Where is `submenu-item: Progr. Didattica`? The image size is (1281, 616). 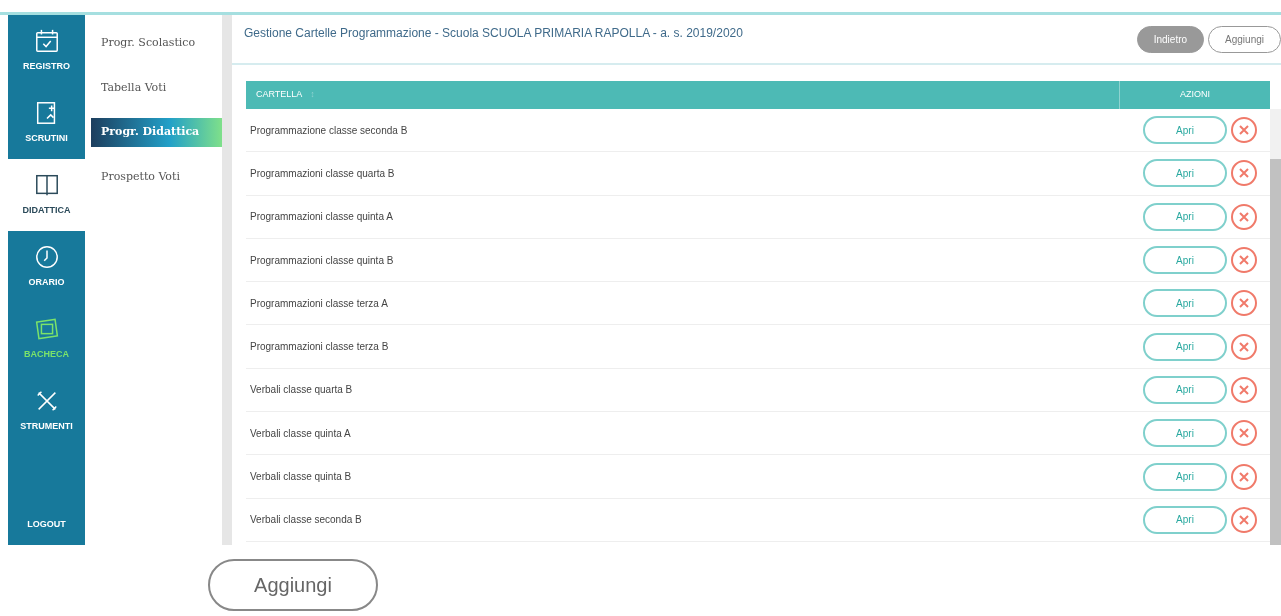 submenu-item: Progr. Didattica is located at coordinates (156, 132).